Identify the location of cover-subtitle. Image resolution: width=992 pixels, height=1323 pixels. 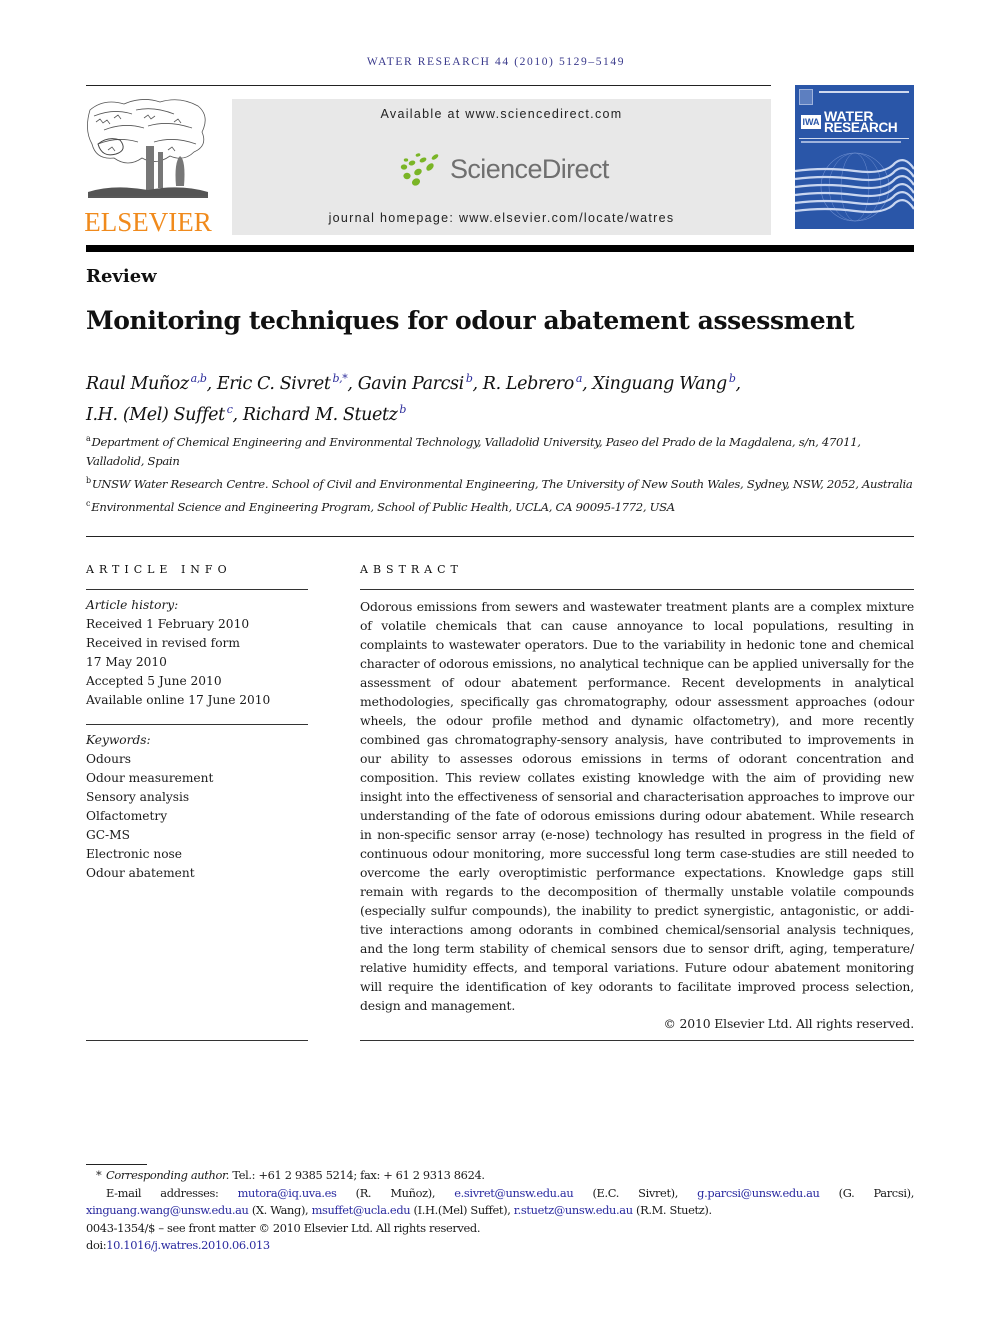
(851, 142).